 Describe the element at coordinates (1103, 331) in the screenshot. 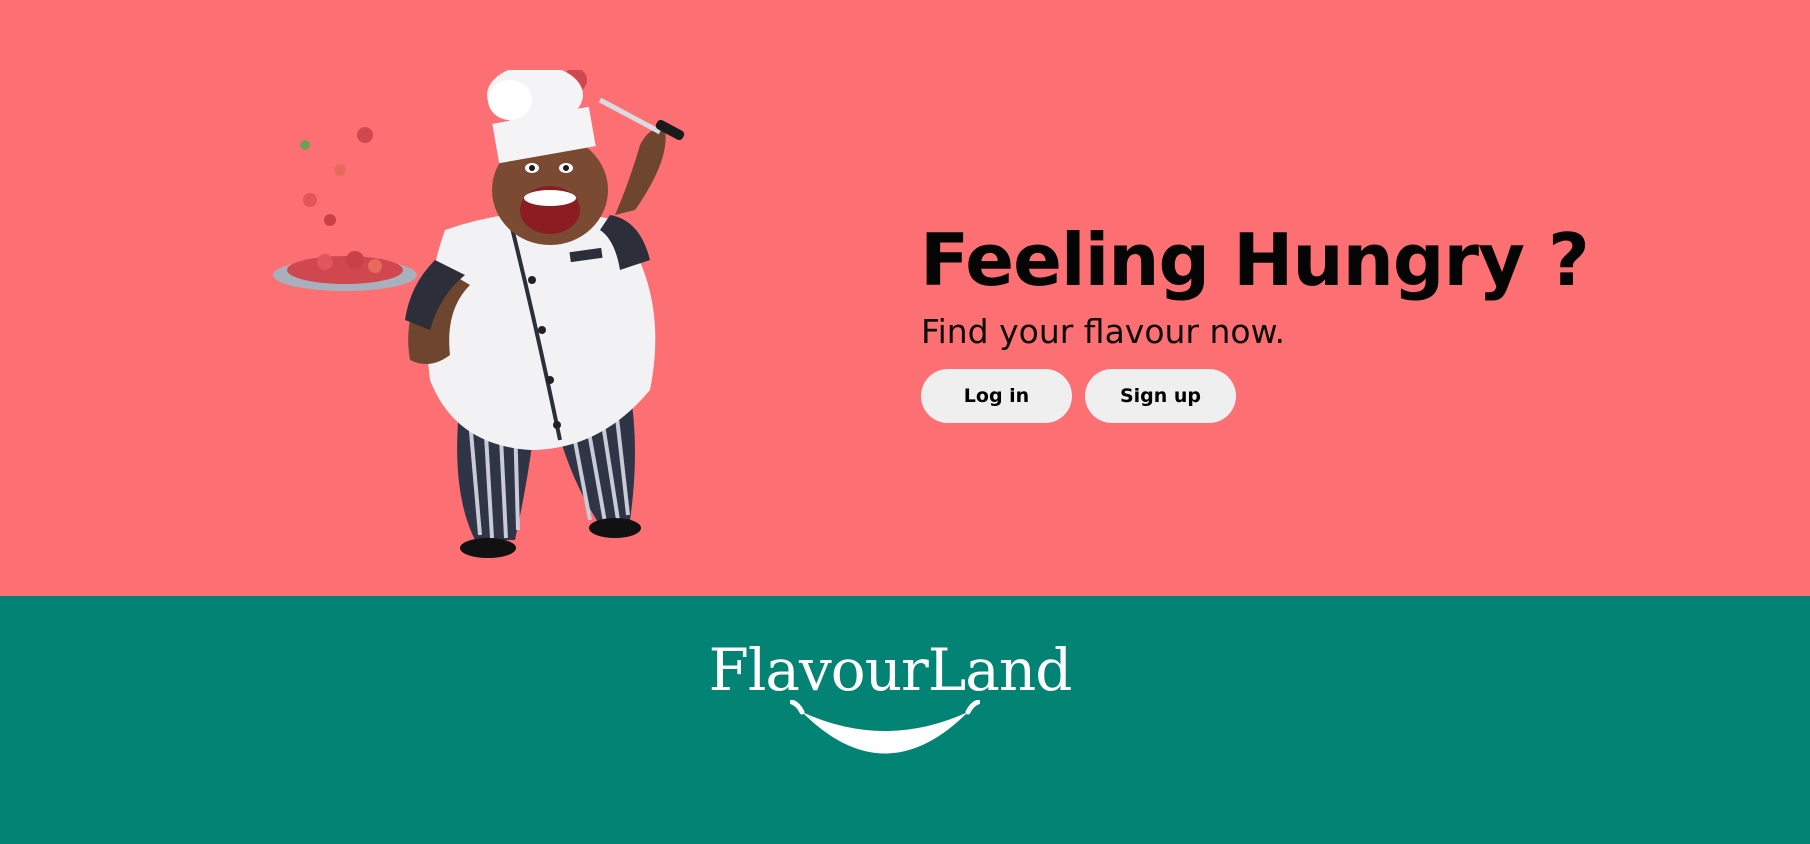

I see `tagline: Find your flavour now.` at that location.